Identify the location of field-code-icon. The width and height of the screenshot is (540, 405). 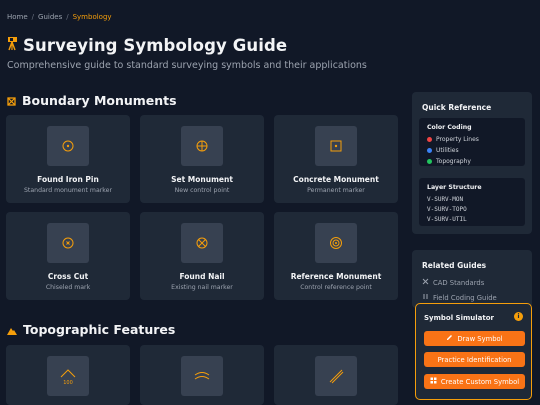
(425, 297).